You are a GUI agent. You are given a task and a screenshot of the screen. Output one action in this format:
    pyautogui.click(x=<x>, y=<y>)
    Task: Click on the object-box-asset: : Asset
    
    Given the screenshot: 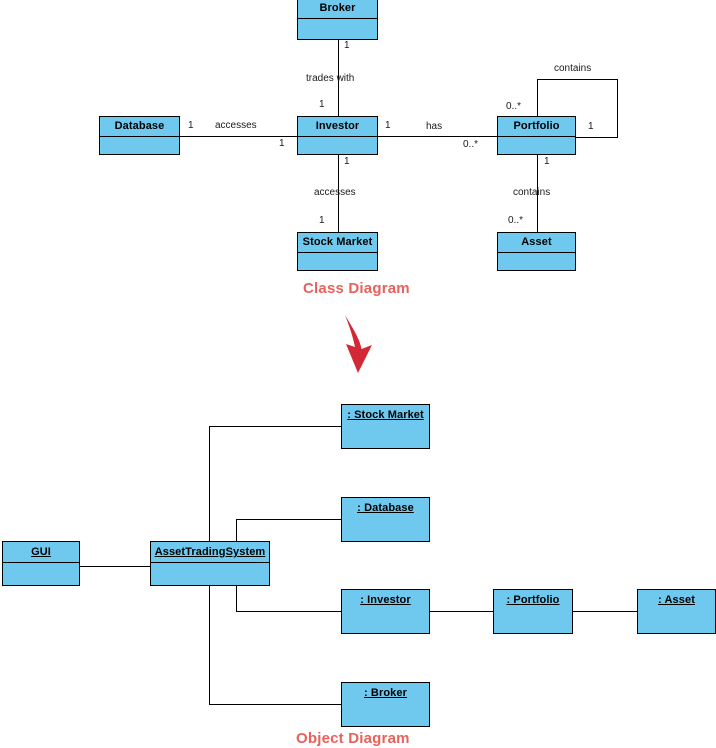 What is the action you would take?
    pyautogui.click(x=676, y=611)
    